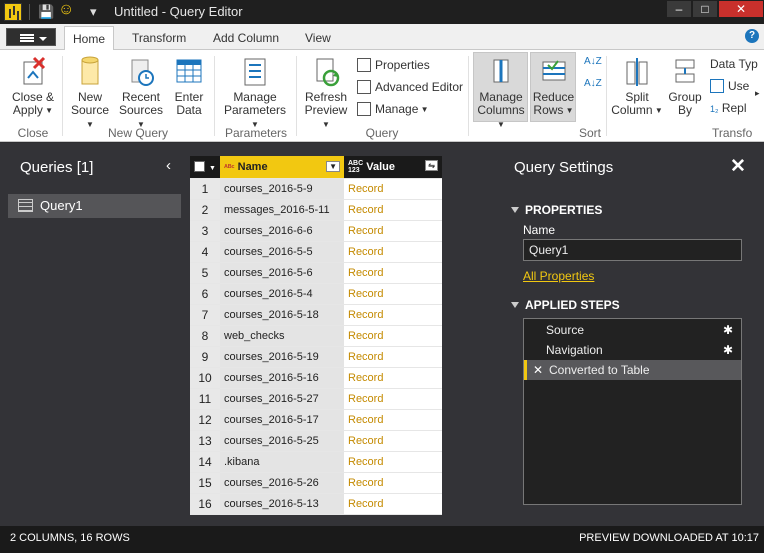  Describe the element at coordinates (205, 231) in the screenshot. I see `row-number: 3` at that location.